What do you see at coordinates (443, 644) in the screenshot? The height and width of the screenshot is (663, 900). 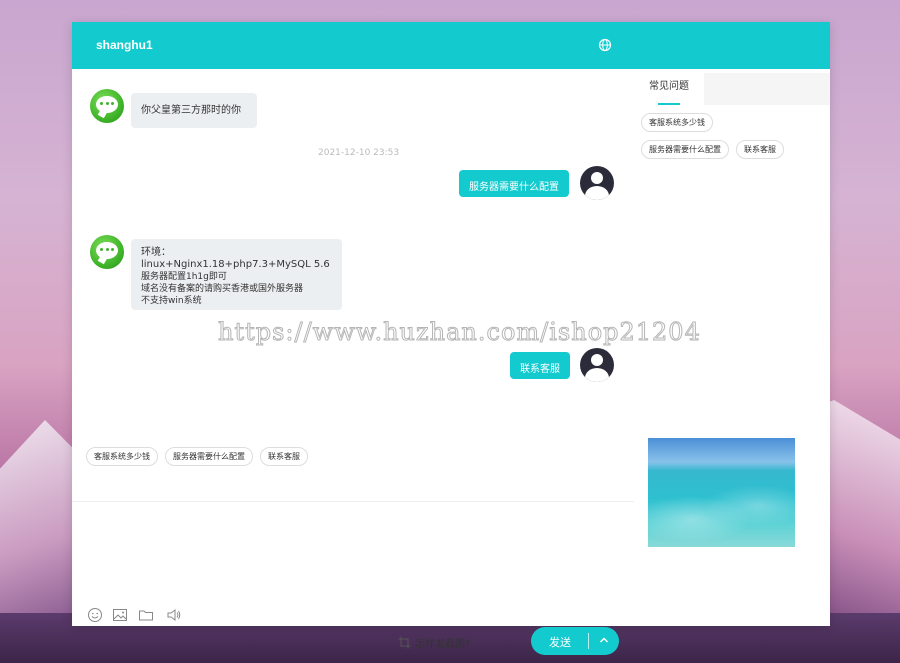 I see `screenshot-help-label: 怎样发截图?` at bounding box center [443, 644].